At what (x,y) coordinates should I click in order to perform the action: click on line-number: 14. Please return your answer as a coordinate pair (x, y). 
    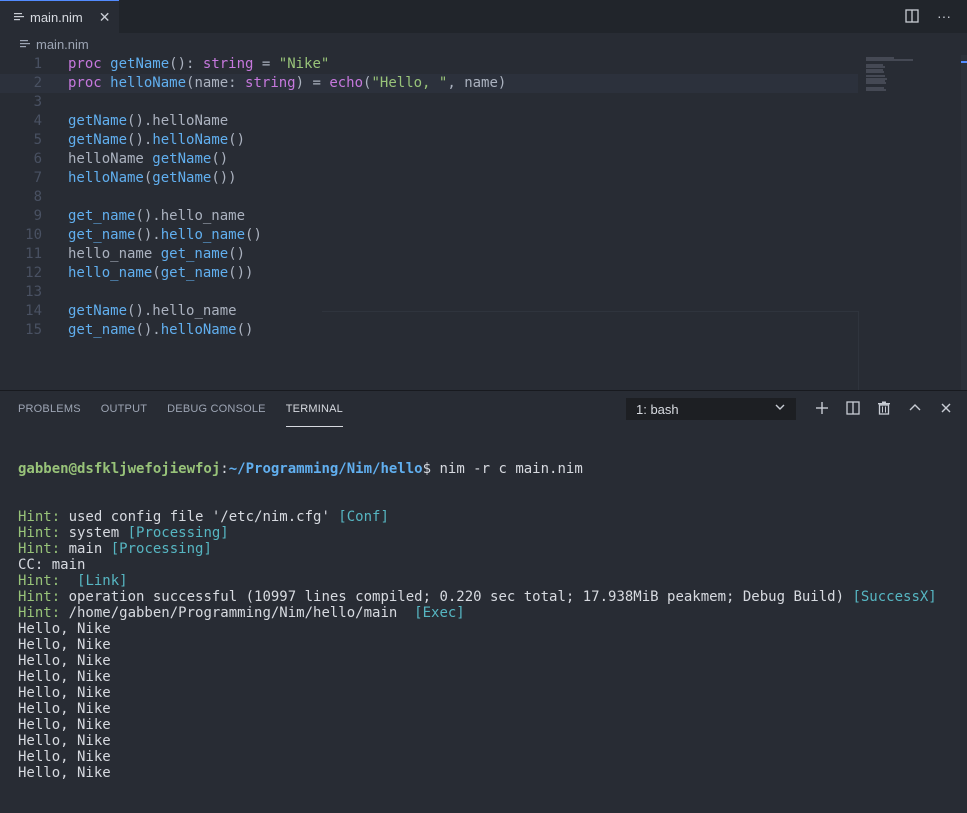
    Looking at the image, I should click on (33, 311).